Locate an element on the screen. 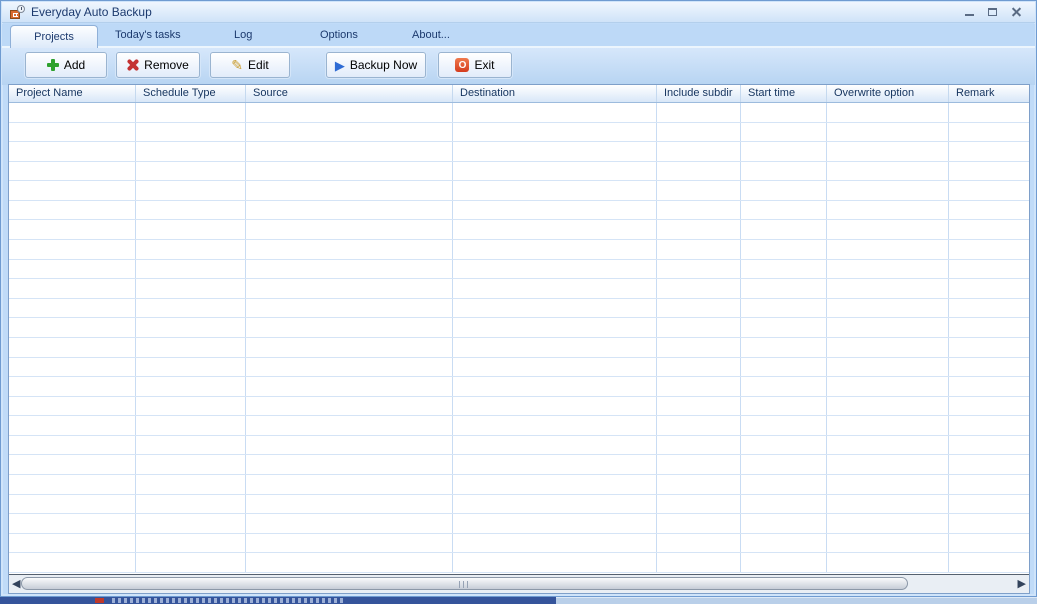  exit-button-label: Exit is located at coordinates (484, 65).